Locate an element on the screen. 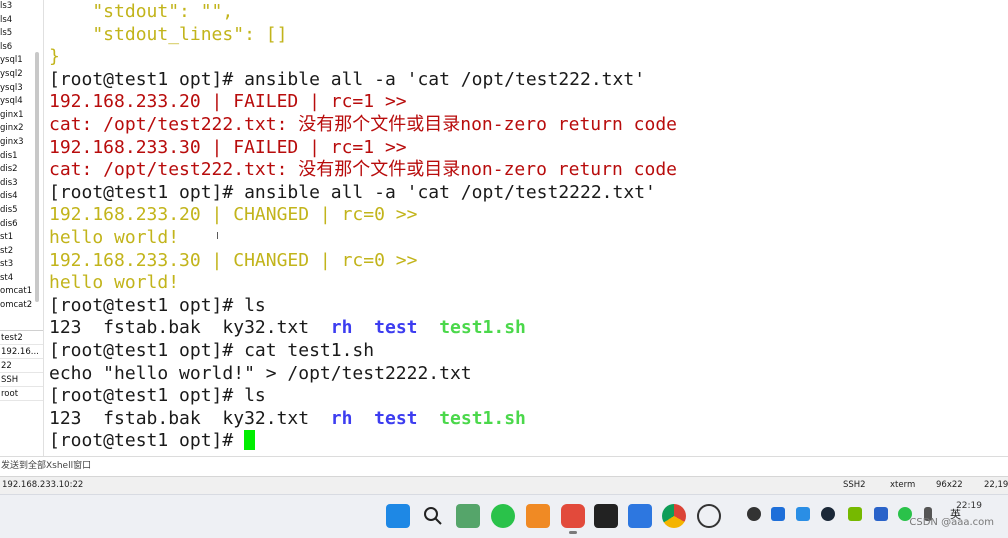 The image size is (1008, 538). sidebar-scrollbar is located at coordinates (37, 177).